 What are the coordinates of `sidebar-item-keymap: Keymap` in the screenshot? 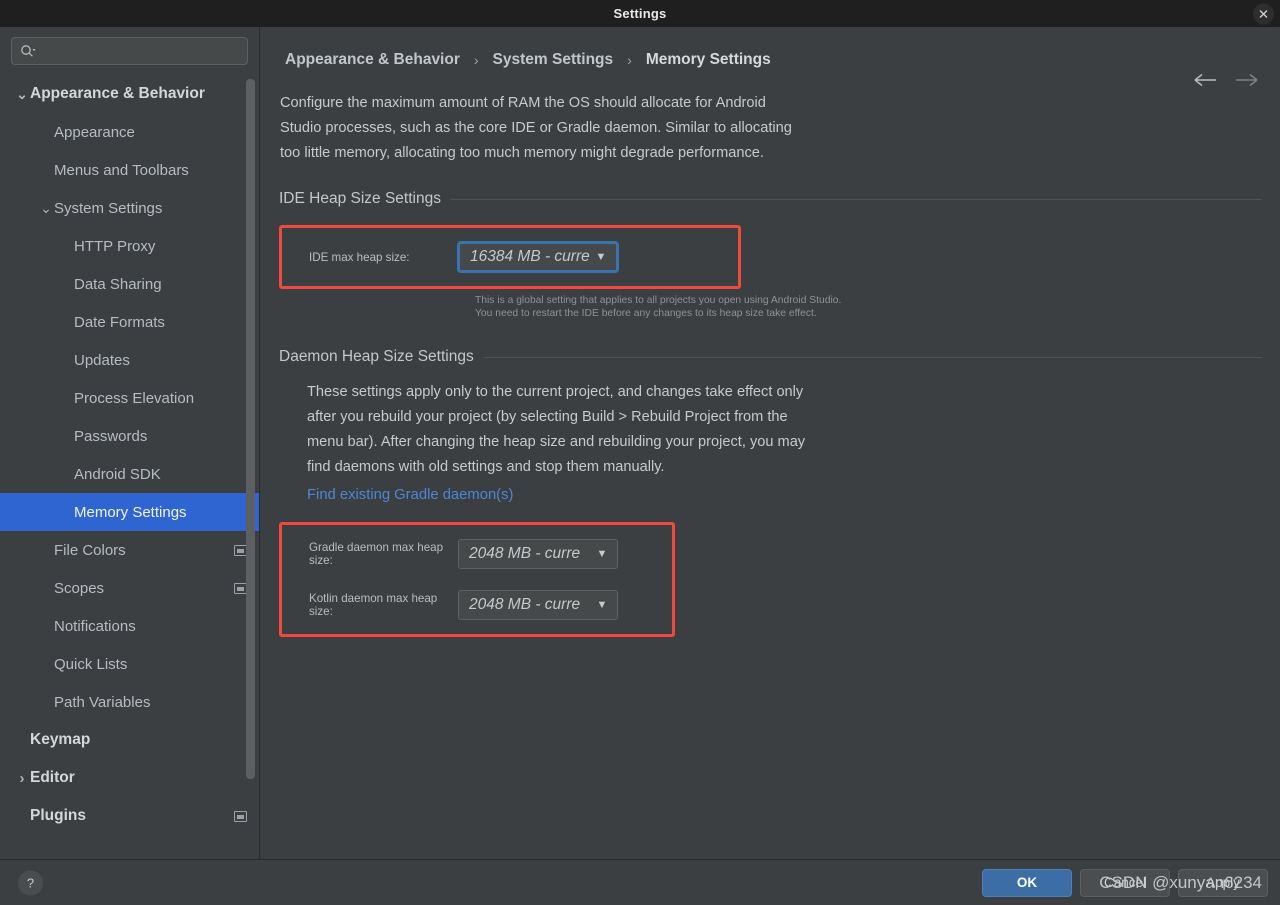 It's located at (129, 740).